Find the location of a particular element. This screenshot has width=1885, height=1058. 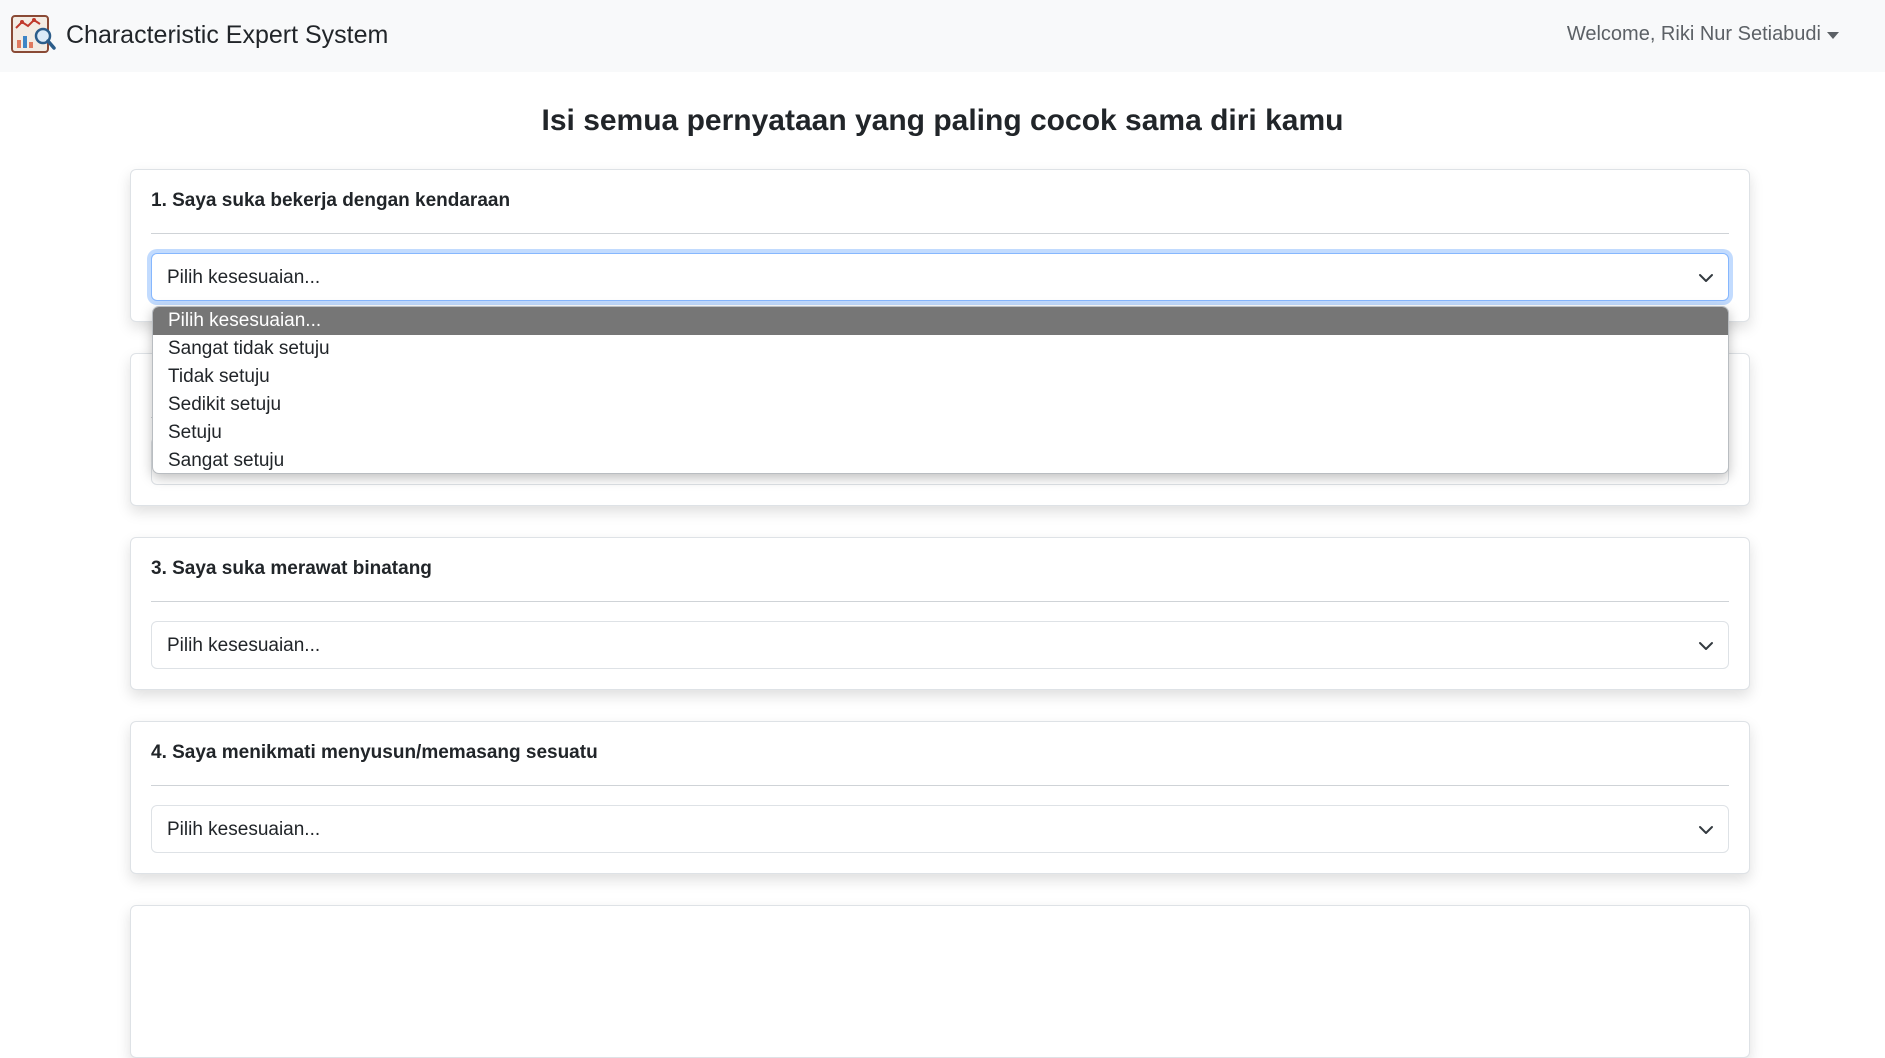

option-sedikit-setuju: Sedikit setuju is located at coordinates (940, 405).